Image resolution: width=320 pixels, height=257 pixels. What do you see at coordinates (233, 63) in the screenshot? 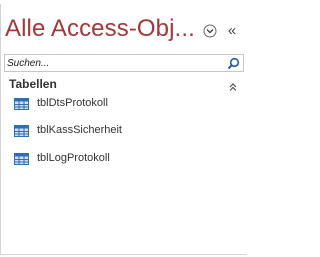
I see `search-icon` at bounding box center [233, 63].